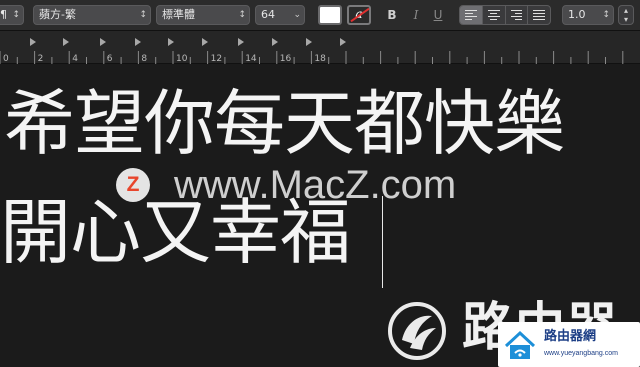 This screenshot has height=367, width=640. I want to click on badge-url: www.yueyangbang.com, so click(581, 353).